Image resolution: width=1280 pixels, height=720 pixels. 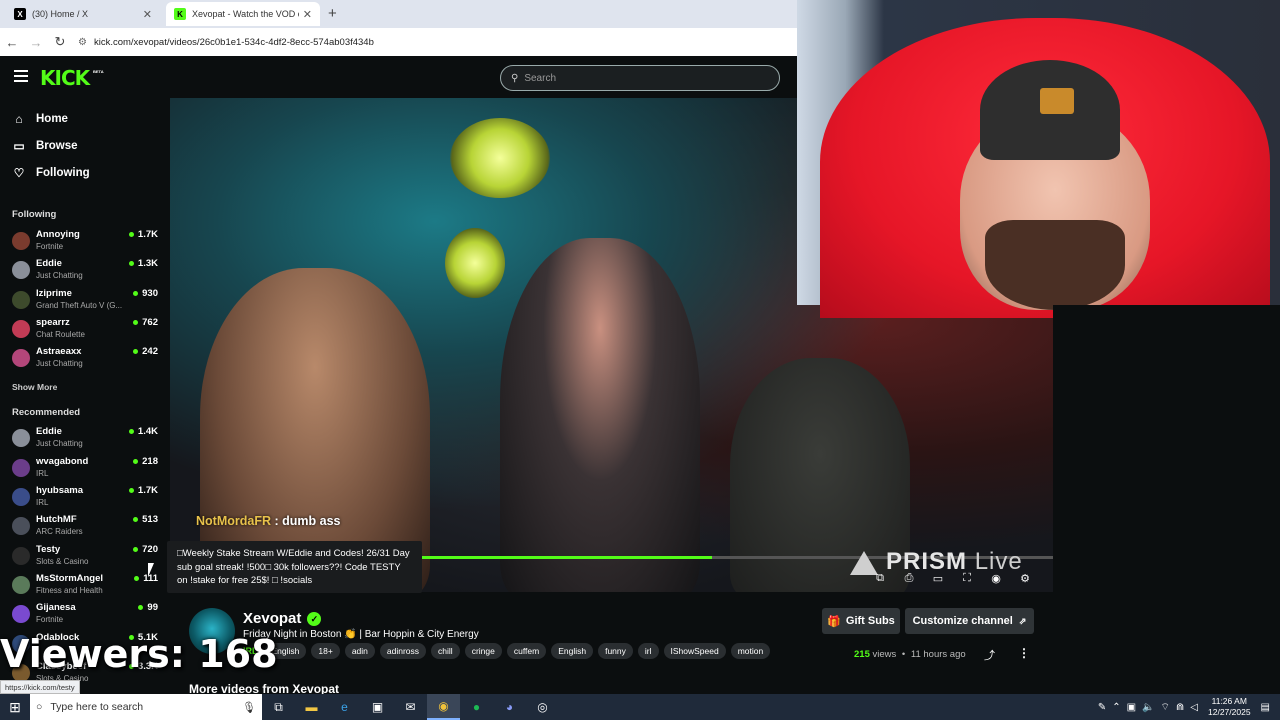 What do you see at coordinates (87, 616) in the screenshot?
I see `recommended-channel: Gijanesa Fortnite 99` at bounding box center [87, 616].